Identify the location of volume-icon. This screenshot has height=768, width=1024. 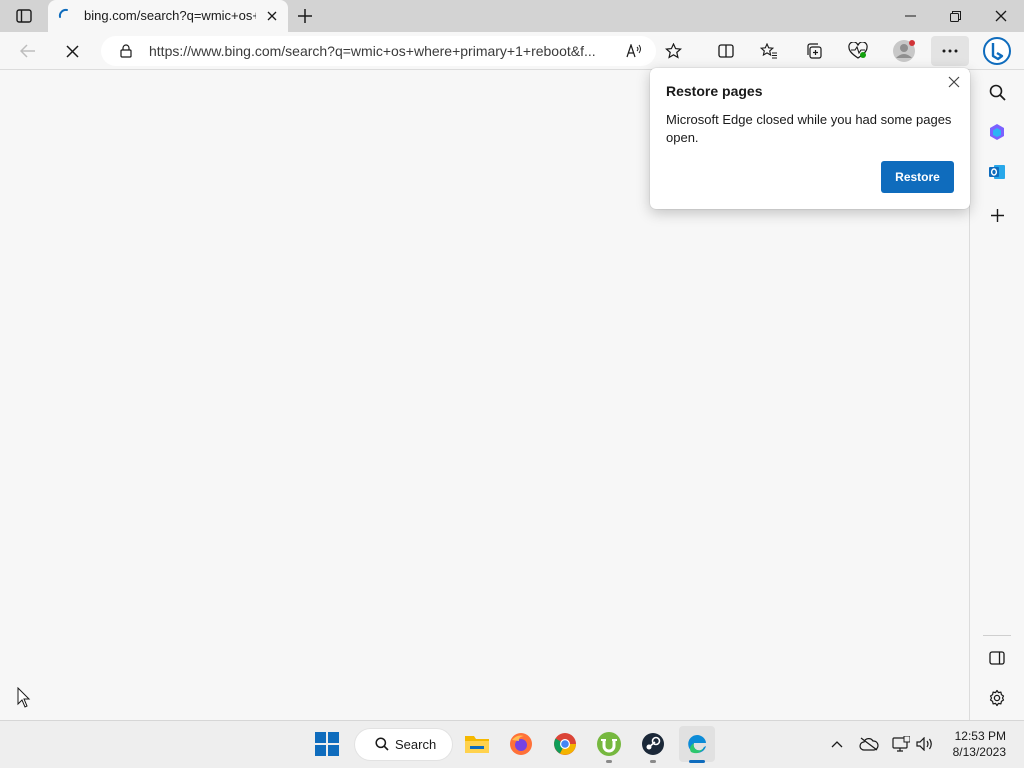
(925, 744).